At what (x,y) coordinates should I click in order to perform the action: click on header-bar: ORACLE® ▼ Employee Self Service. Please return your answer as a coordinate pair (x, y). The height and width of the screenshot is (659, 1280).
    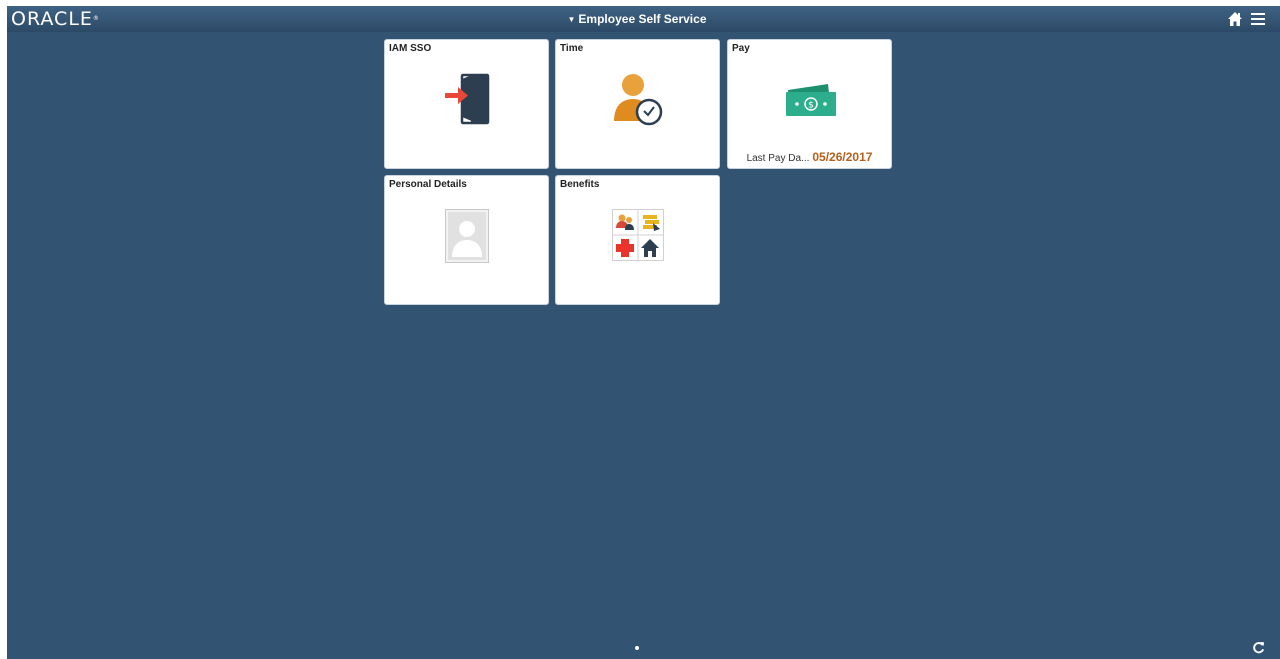
    Looking at the image, I should click on (643, 19).